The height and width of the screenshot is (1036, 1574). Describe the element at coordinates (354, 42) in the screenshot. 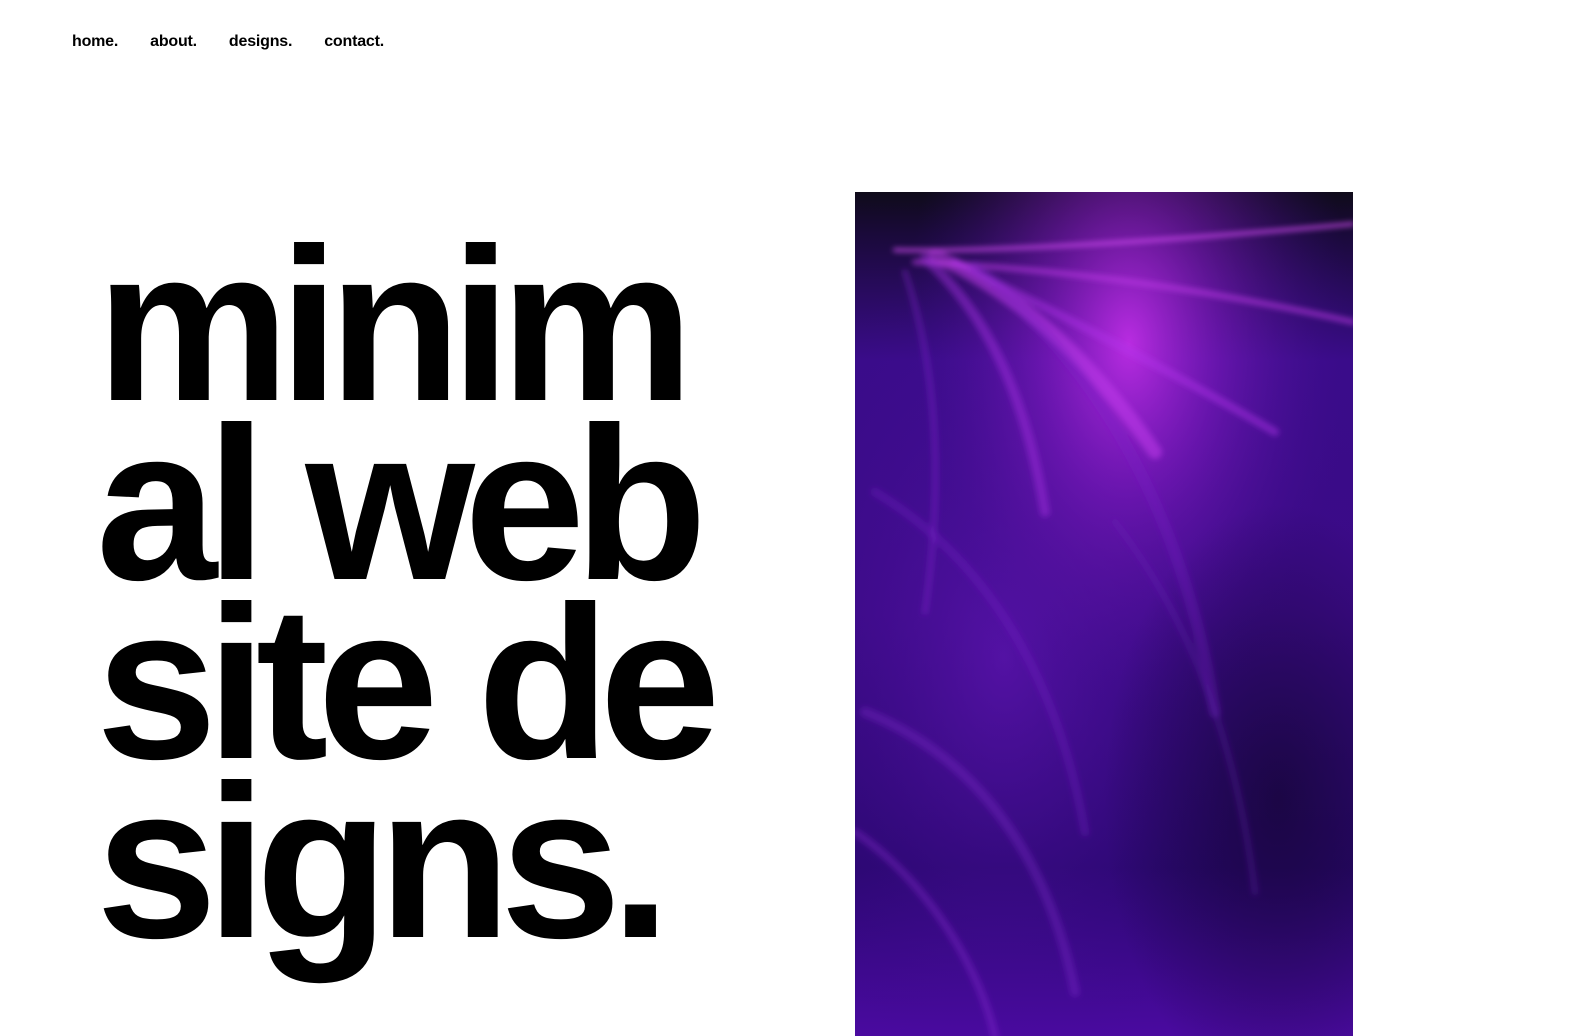

I see `nav-contact-link: contact.` at that location.